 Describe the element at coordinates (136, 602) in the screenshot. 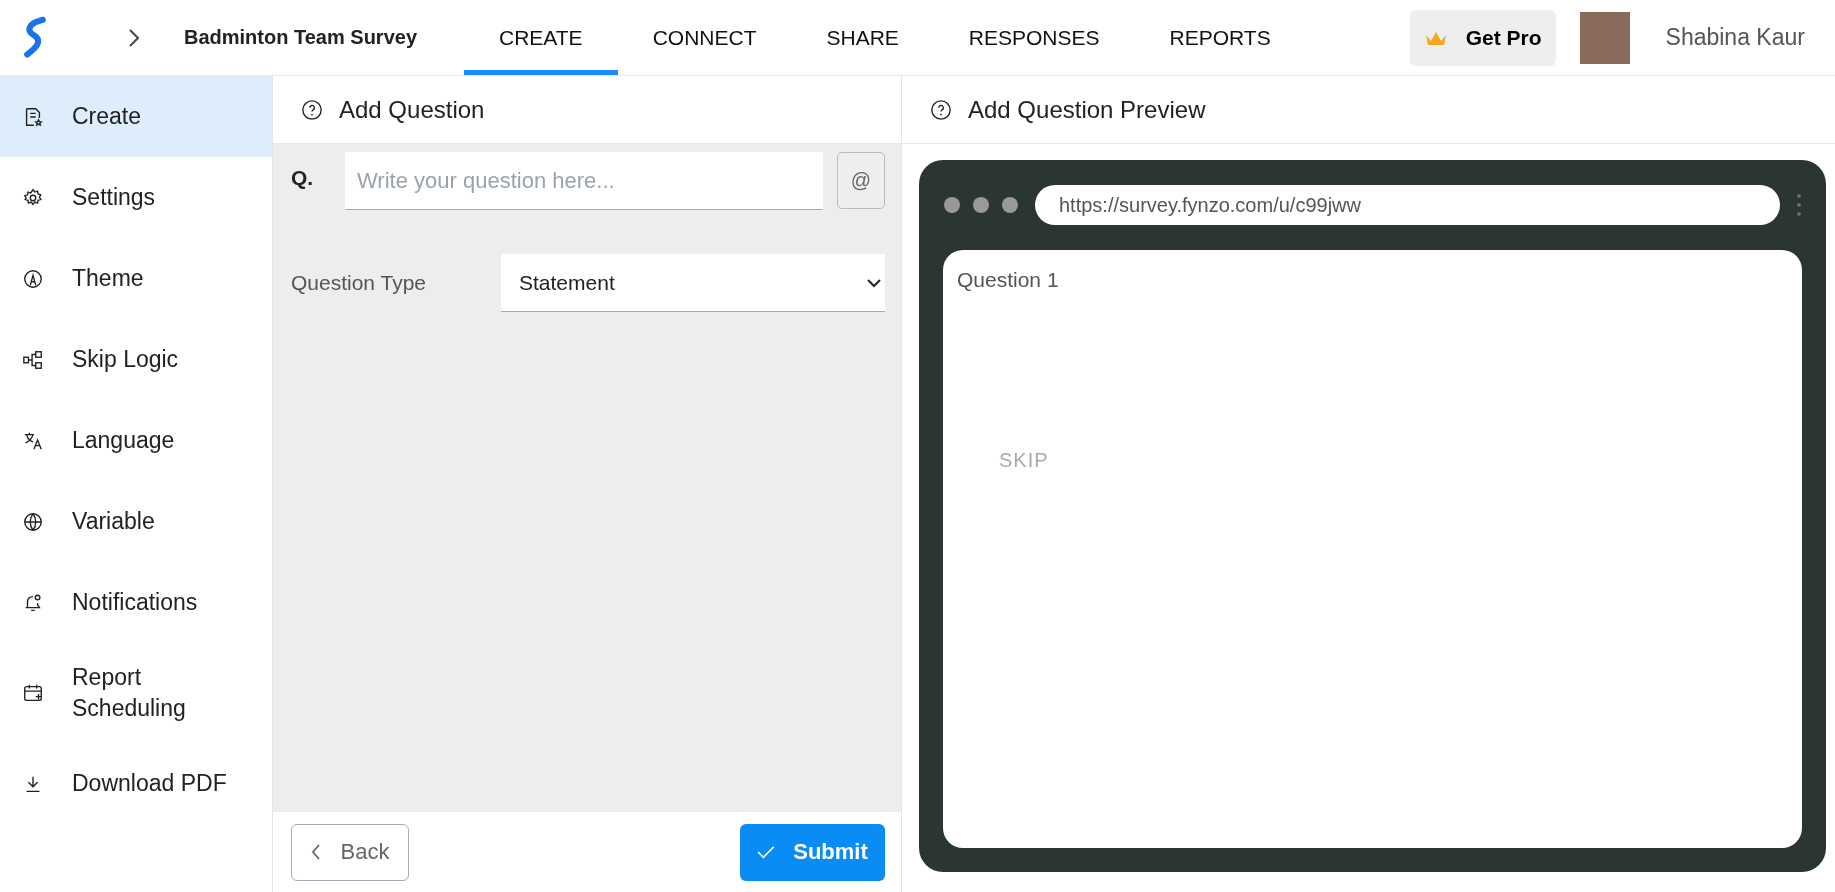

I see `sidebar-item: Notifications` at that location.